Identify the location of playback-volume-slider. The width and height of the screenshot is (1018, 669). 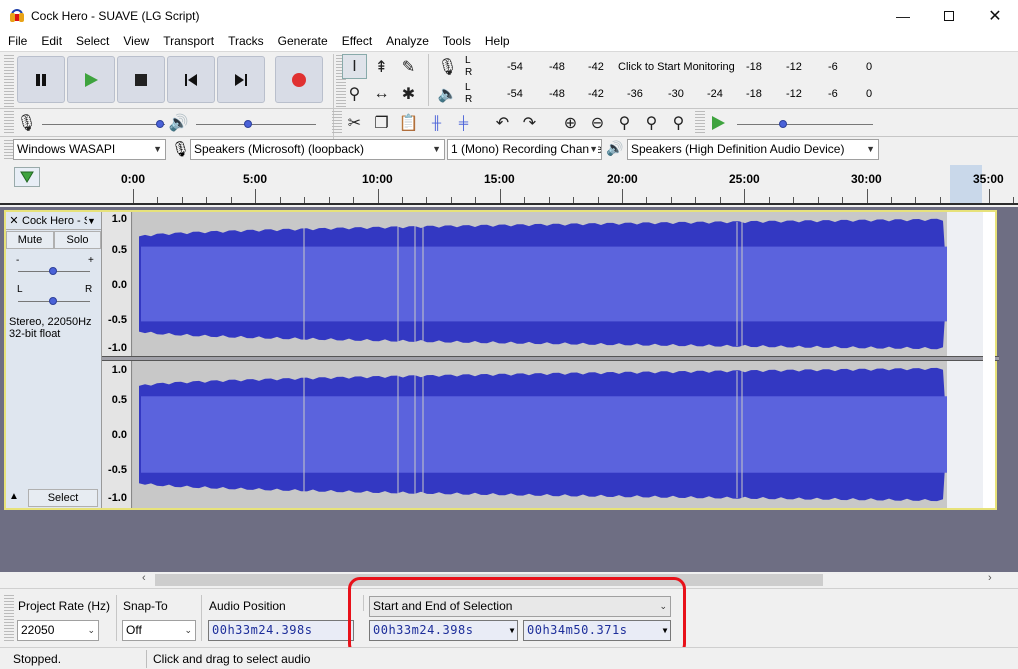
(256, 124).